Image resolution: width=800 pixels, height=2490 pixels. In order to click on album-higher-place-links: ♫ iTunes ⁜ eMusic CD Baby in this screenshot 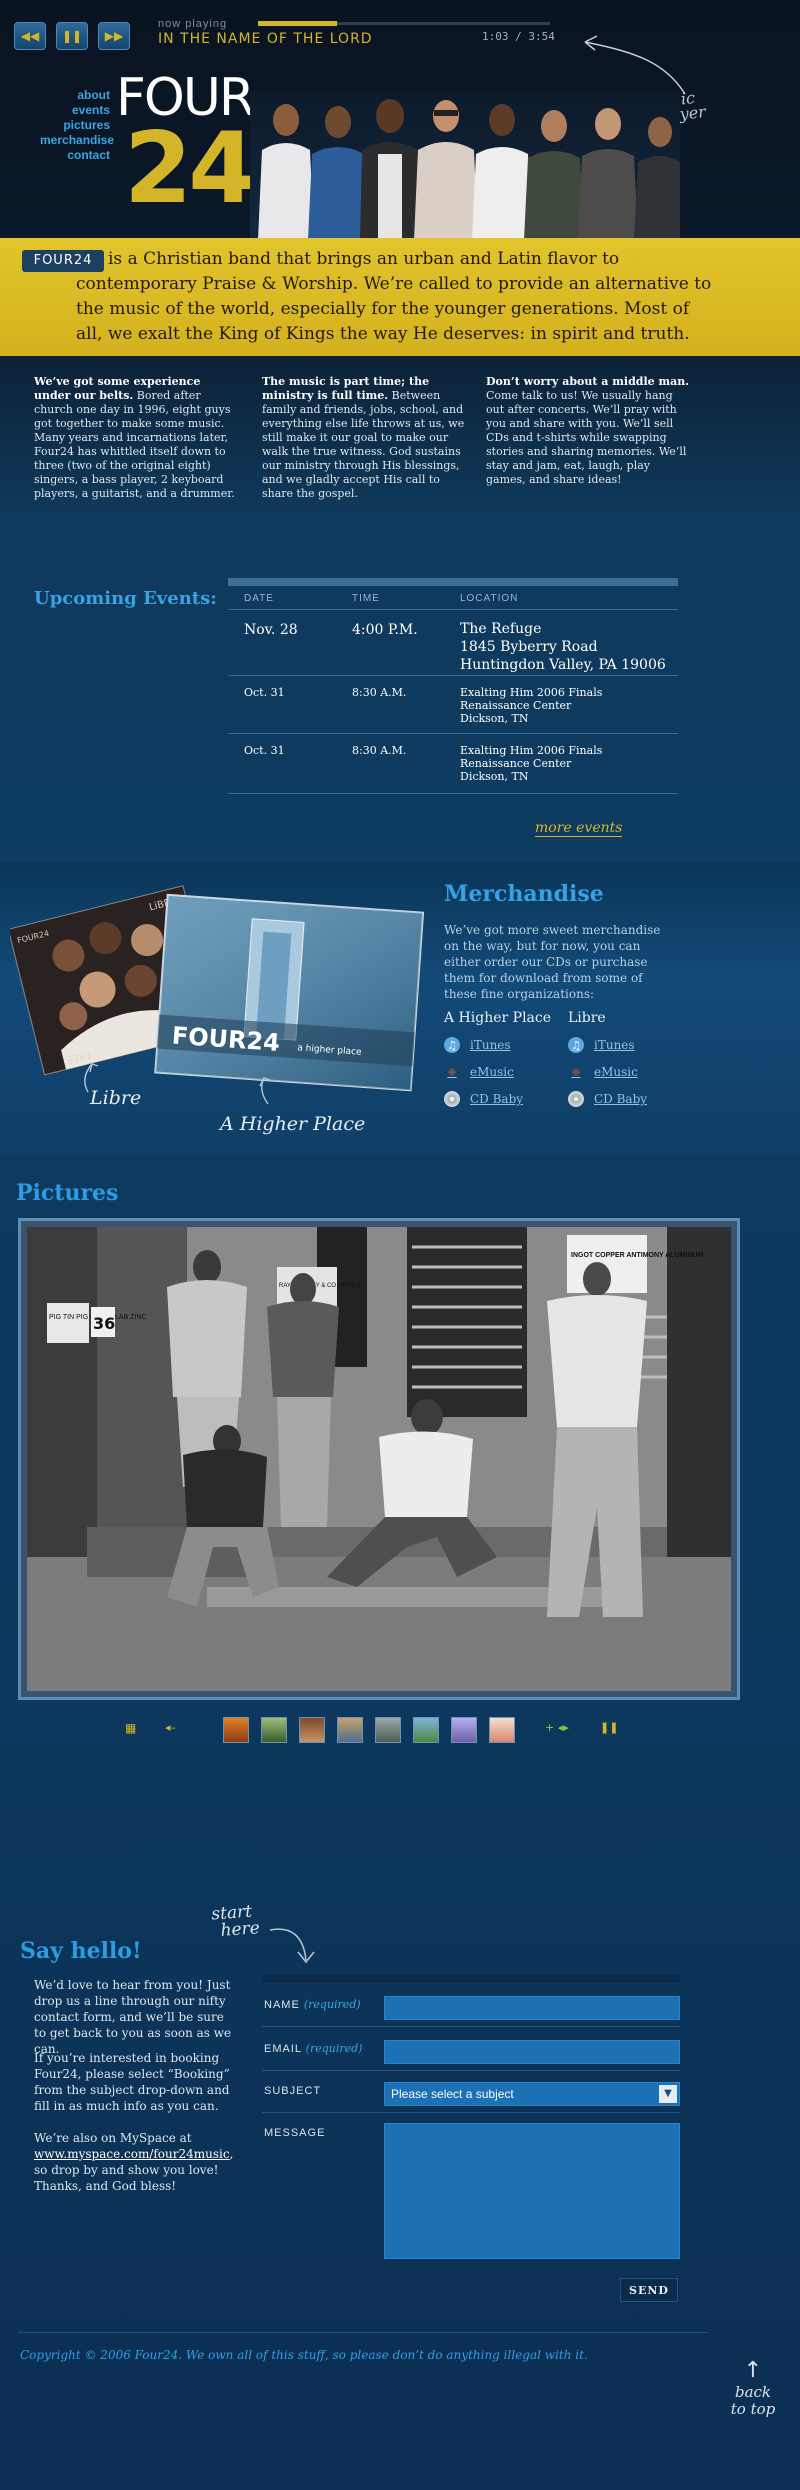, I will do `click(483, 1072)`.